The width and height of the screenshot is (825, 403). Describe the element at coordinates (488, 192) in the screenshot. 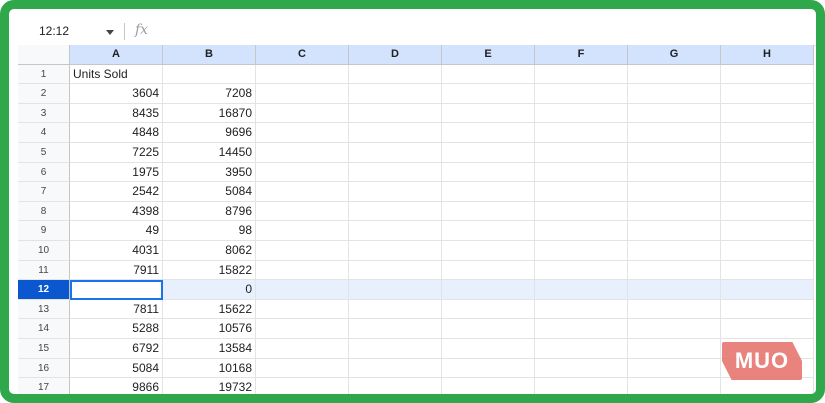

I see `cell-e7` at that location.